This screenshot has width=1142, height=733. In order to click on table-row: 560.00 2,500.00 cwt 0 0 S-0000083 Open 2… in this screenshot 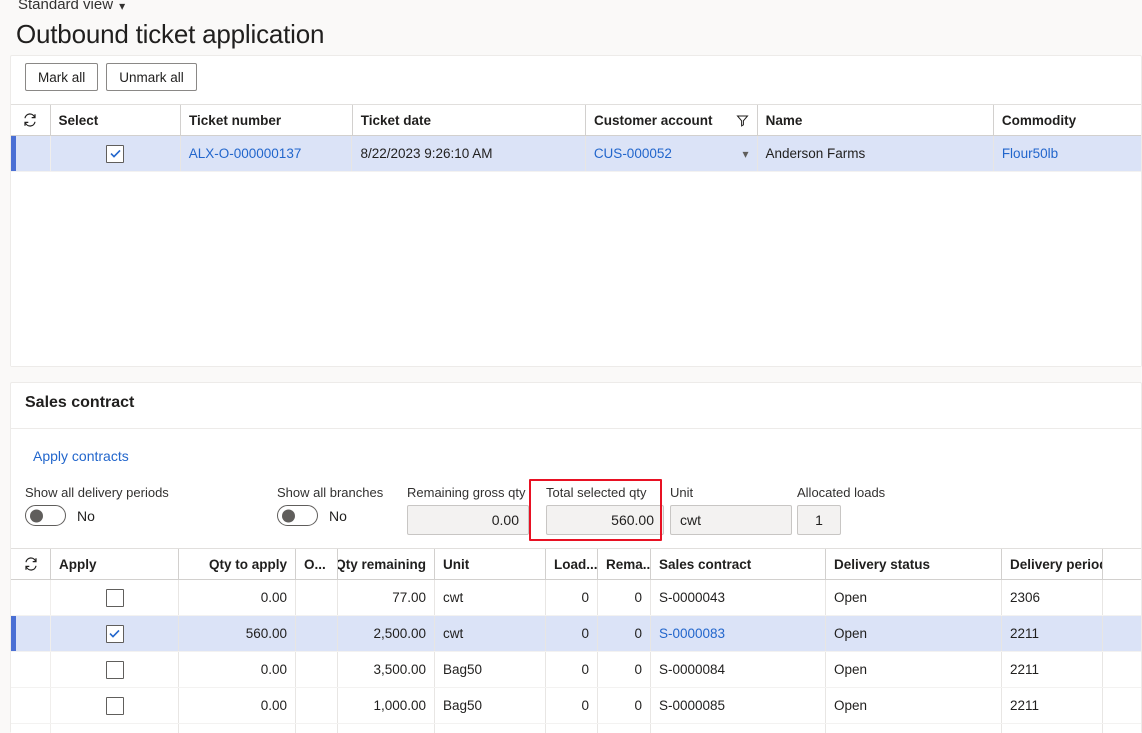, I will do `click(576, 634)`.